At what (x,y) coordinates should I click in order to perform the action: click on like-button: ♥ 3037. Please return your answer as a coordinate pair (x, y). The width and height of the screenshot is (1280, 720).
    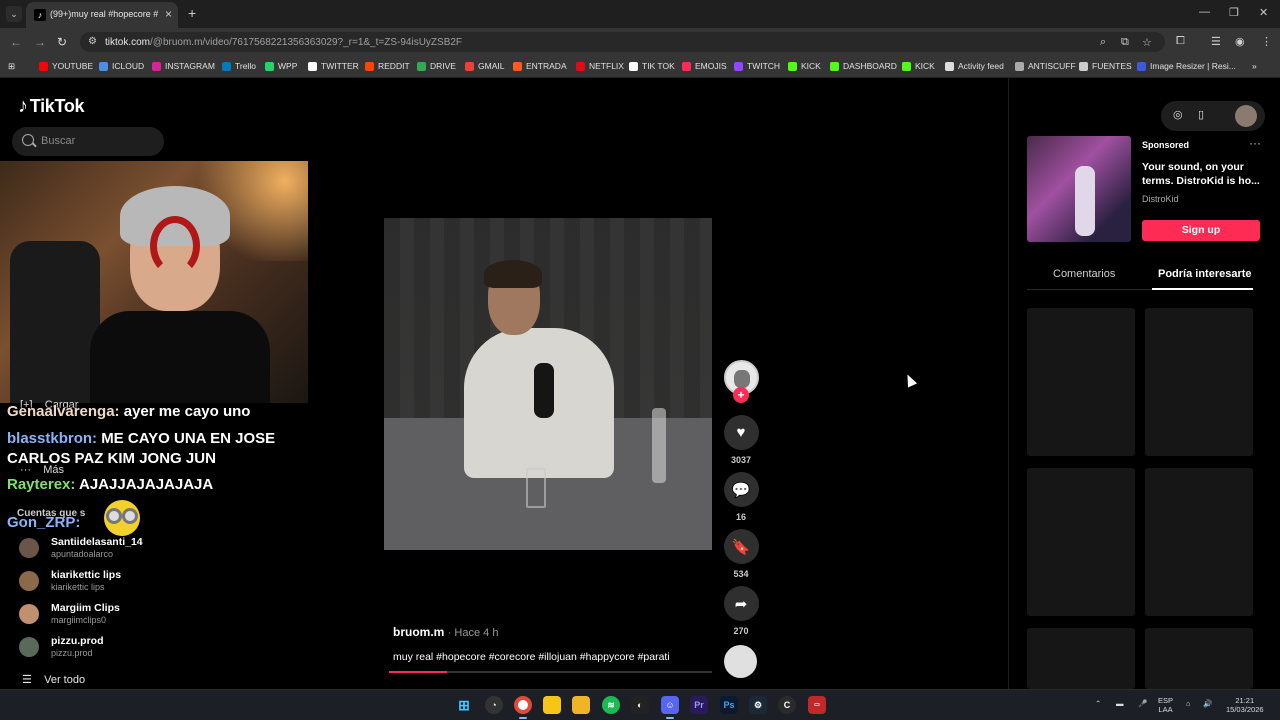
    Looking at the image, I should click on (741, 440).